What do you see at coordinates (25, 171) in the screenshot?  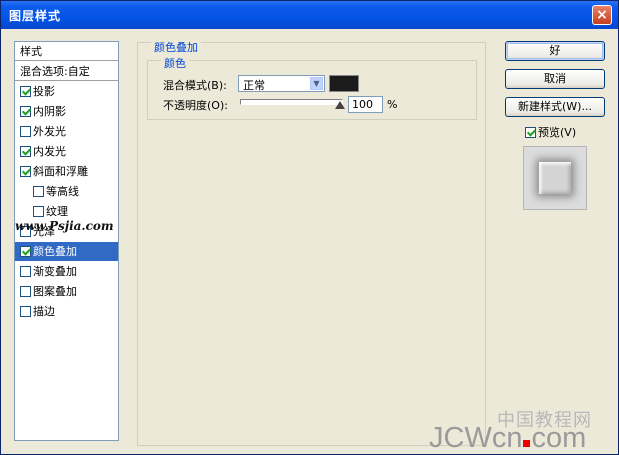 I see `checkbox-bevel-emboss` at bounding box center [25, 171].